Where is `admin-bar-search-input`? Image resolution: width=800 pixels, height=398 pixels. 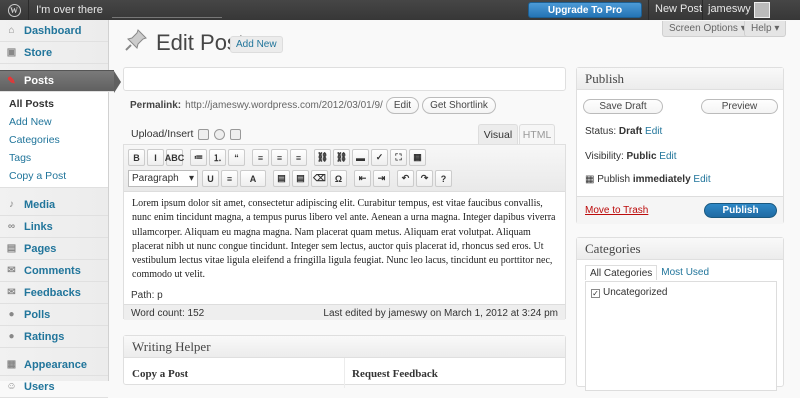
admin-bar-search-input is located at coordinates (167, 10).